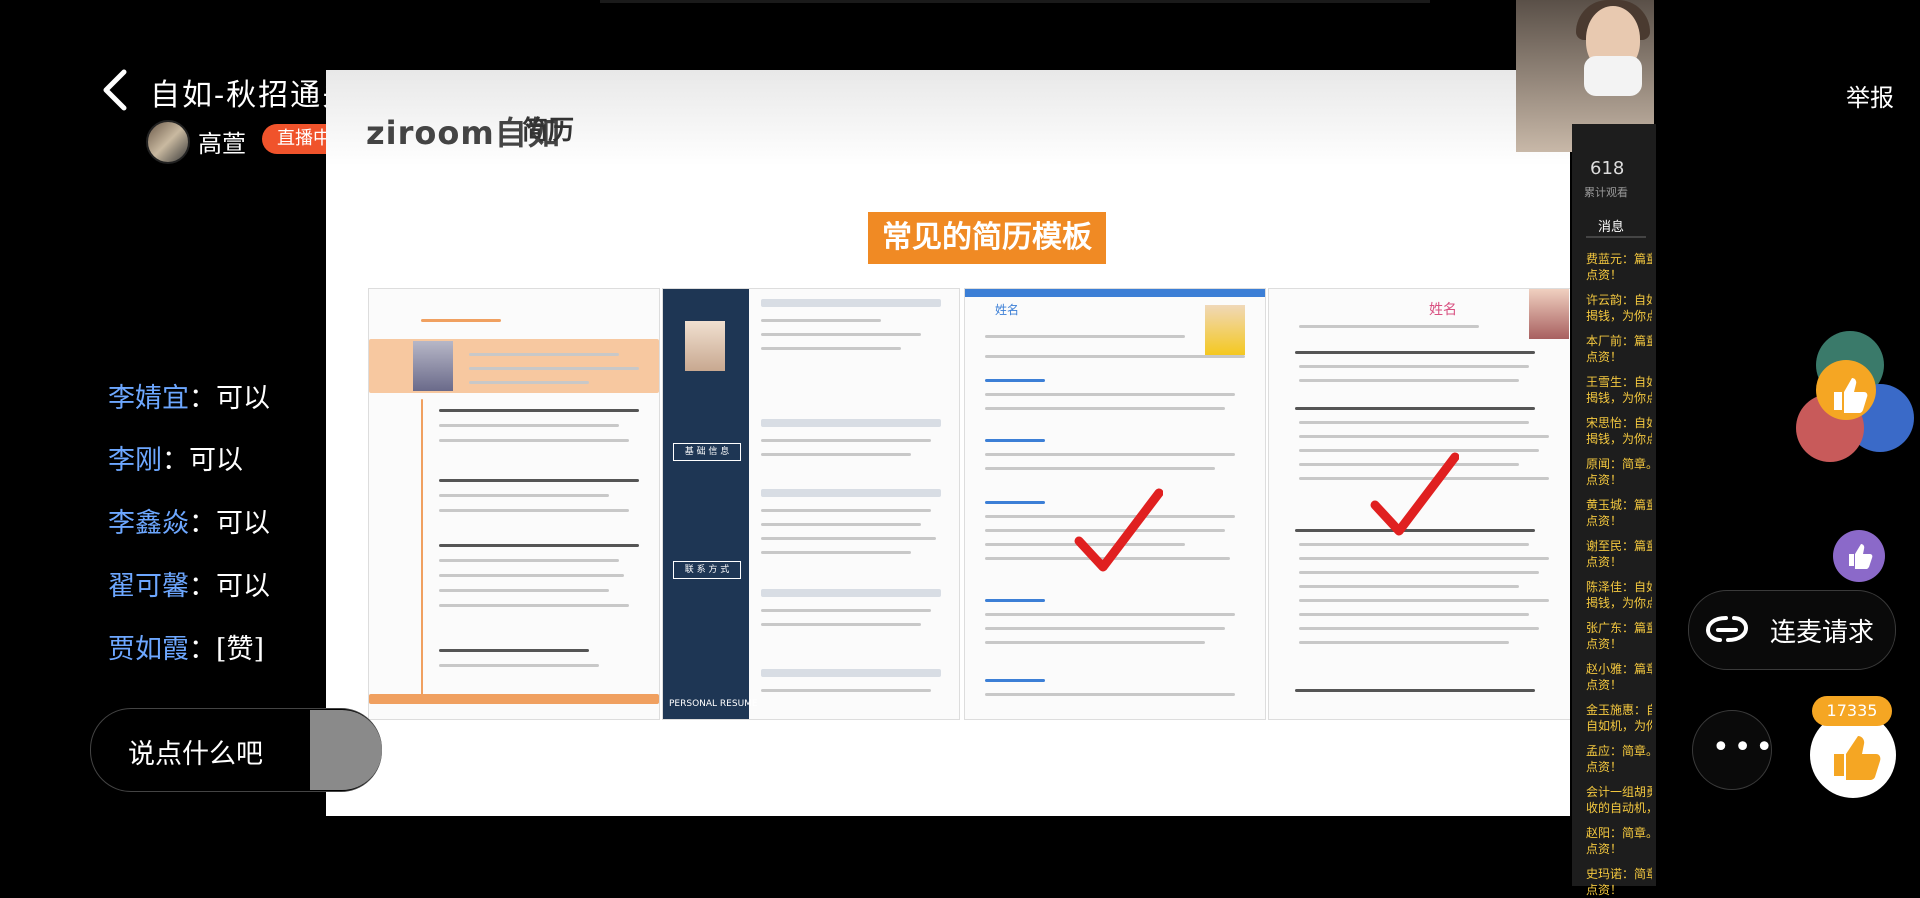  What do you see at coordinates (1619, 833) in the screenshot?
I see `chat-line: 赵阳：简章。` at bounding box center [1619, 833].